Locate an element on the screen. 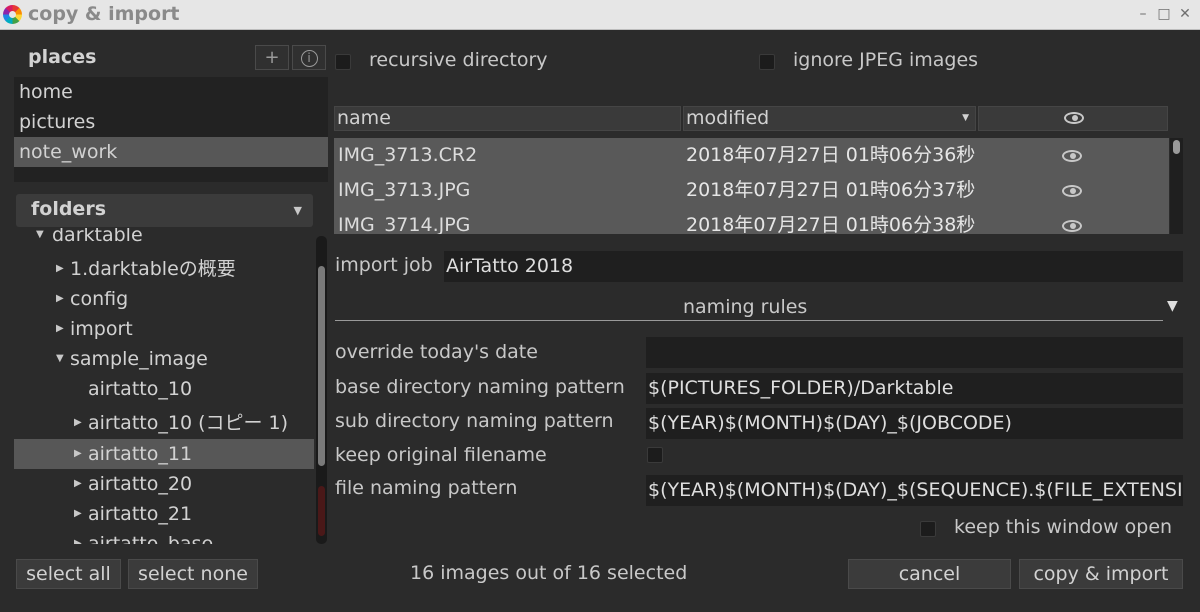 The width and height of the screenshot is (1200, 612). column-header-modified: modified ▼ is located at coordinates (829, 118).